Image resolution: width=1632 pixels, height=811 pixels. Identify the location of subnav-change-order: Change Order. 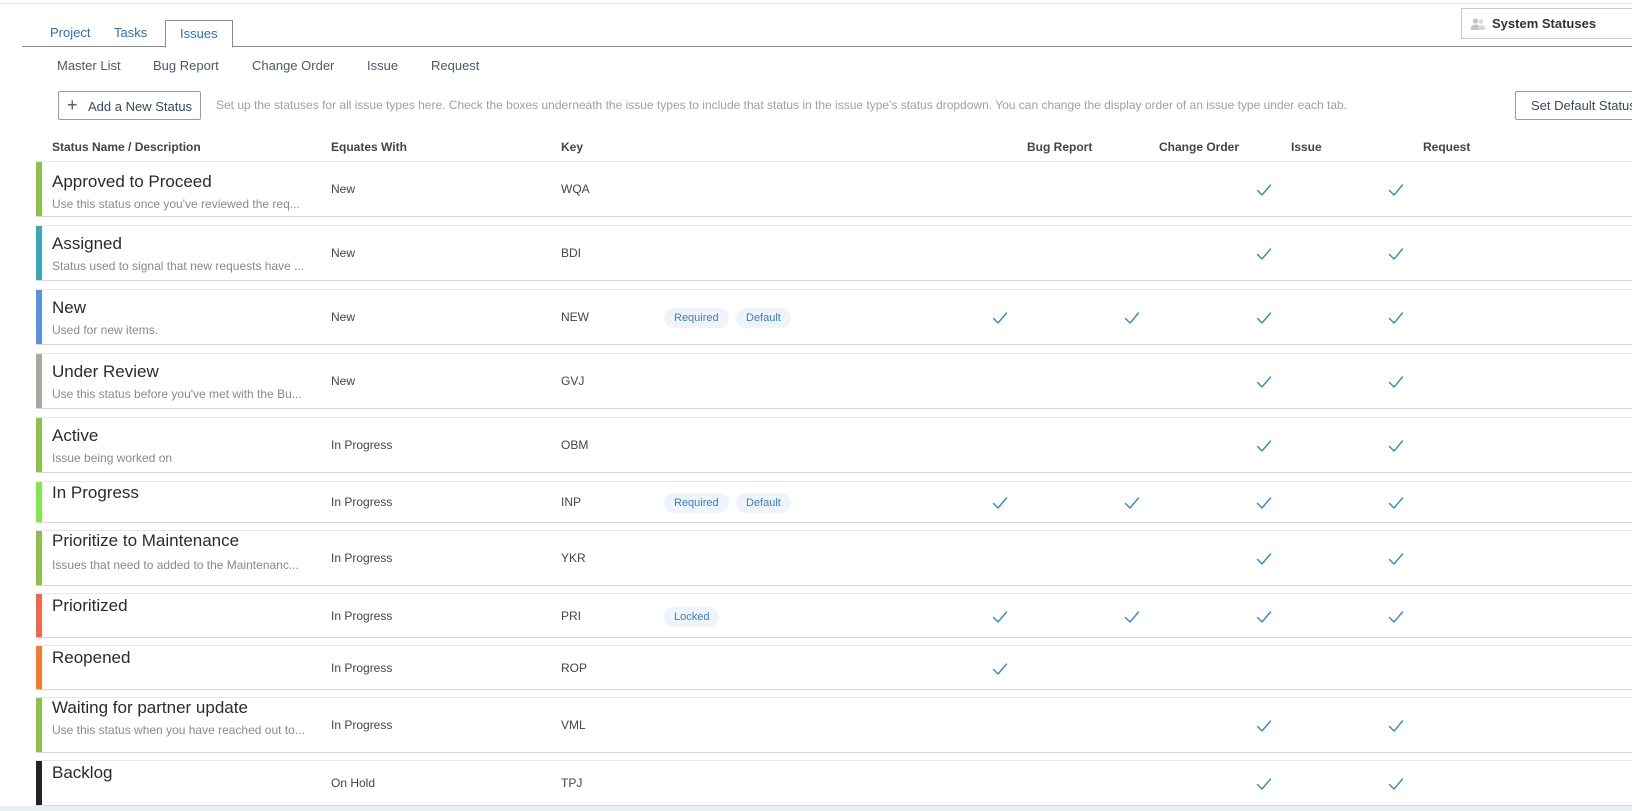
(293, 65).